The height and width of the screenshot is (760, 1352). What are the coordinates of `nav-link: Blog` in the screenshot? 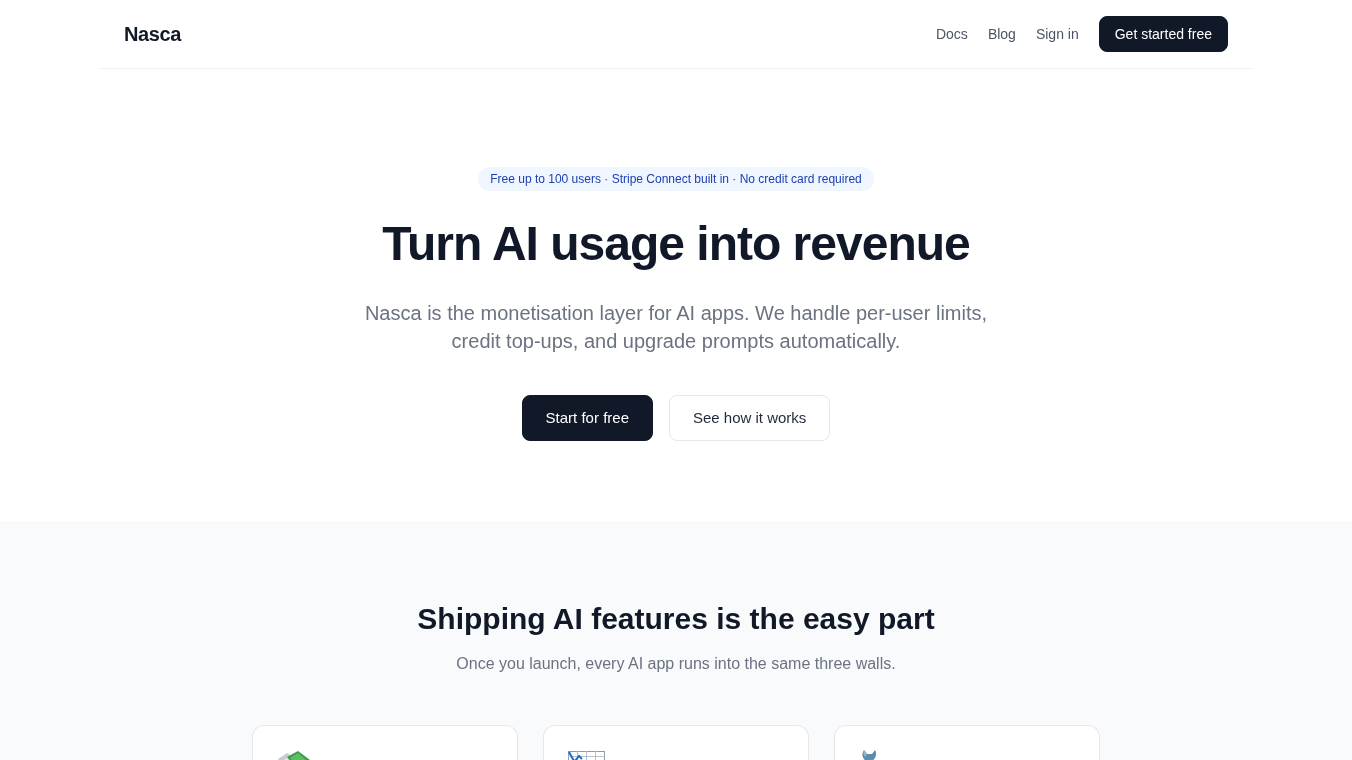 It's located at (1001, 34).